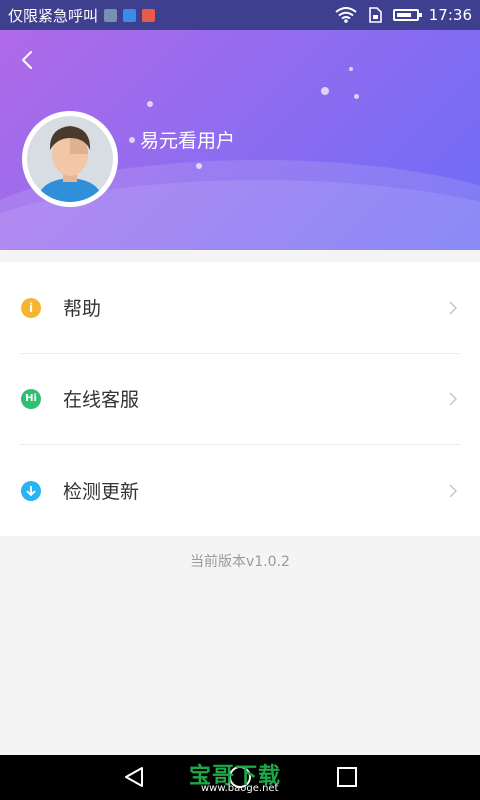 This screenshot has height=800, width=480. Describe the element at coordinates (31, 398) in the screenshot. I see `chat-hi-icon: Hi` at that location.